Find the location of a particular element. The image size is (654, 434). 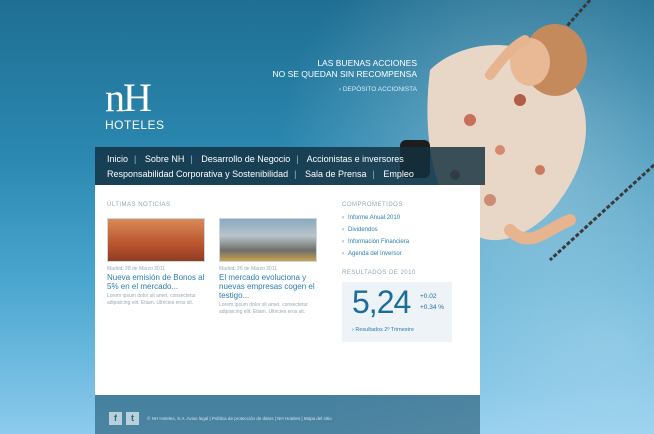

twitter-icon: t is located at coordinates (132, 418).